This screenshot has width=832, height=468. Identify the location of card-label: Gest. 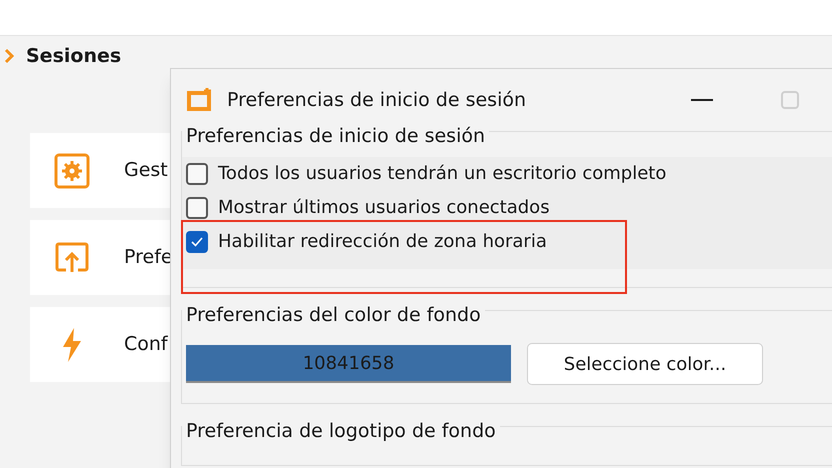
(146, 171).